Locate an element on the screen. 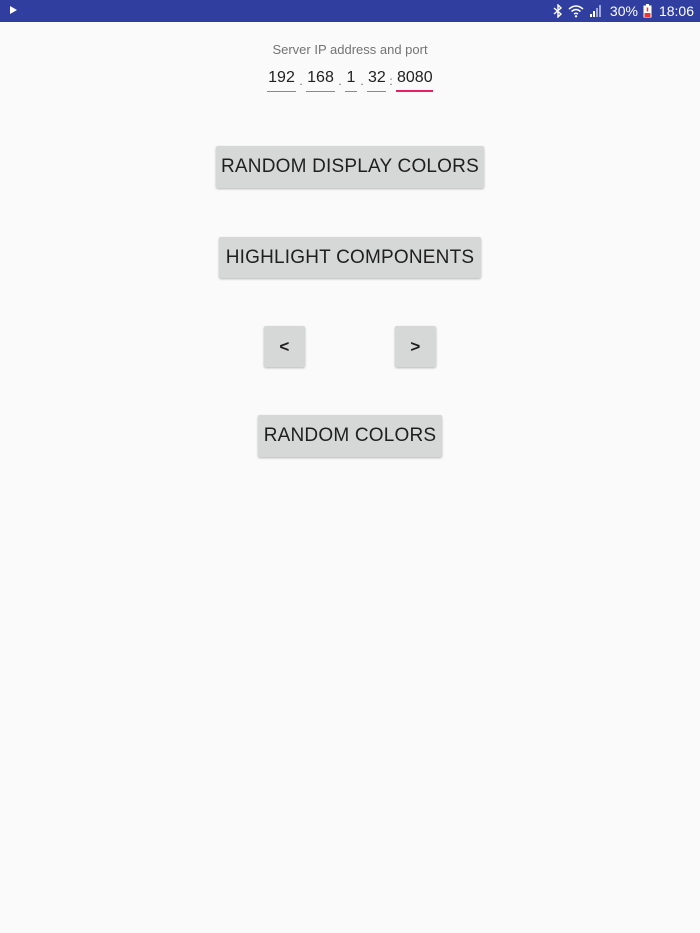 Image resolution: width=700 pixels, height=933 pixels. next-button: > is located at coordinates (415, 346).